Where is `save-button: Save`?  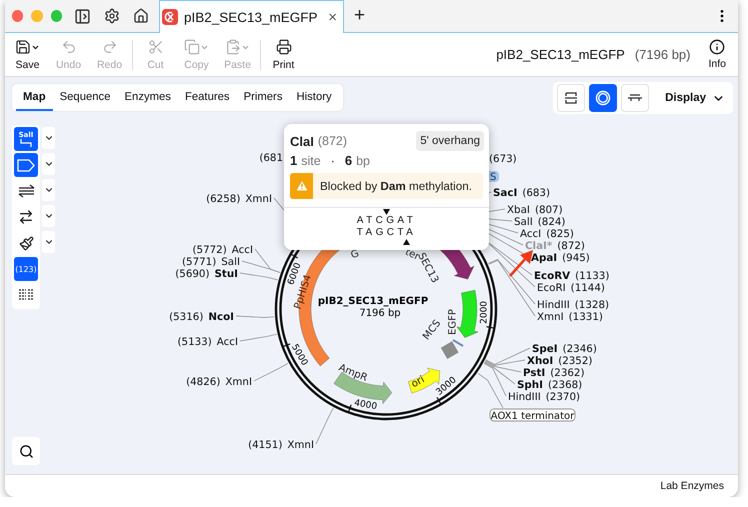
save-button: Save is located at coordinates (27, 54).